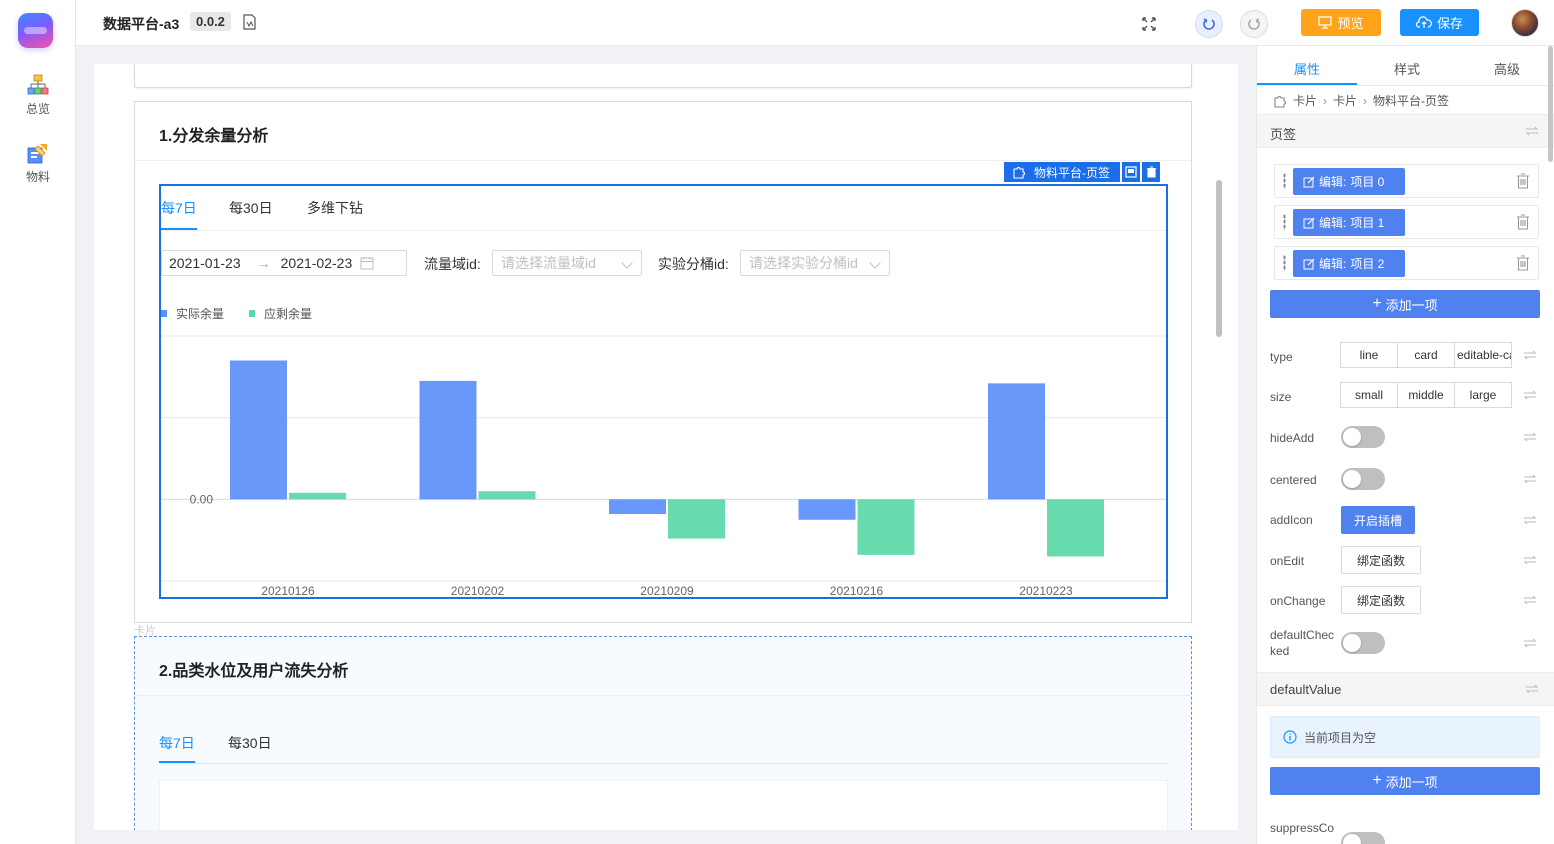 Image resolution: width=1554 pixels, height=844 pixels. Describe the element at coordinates (38, 163) in the screenshot. I see `nav-item-material: 物料` at that location.